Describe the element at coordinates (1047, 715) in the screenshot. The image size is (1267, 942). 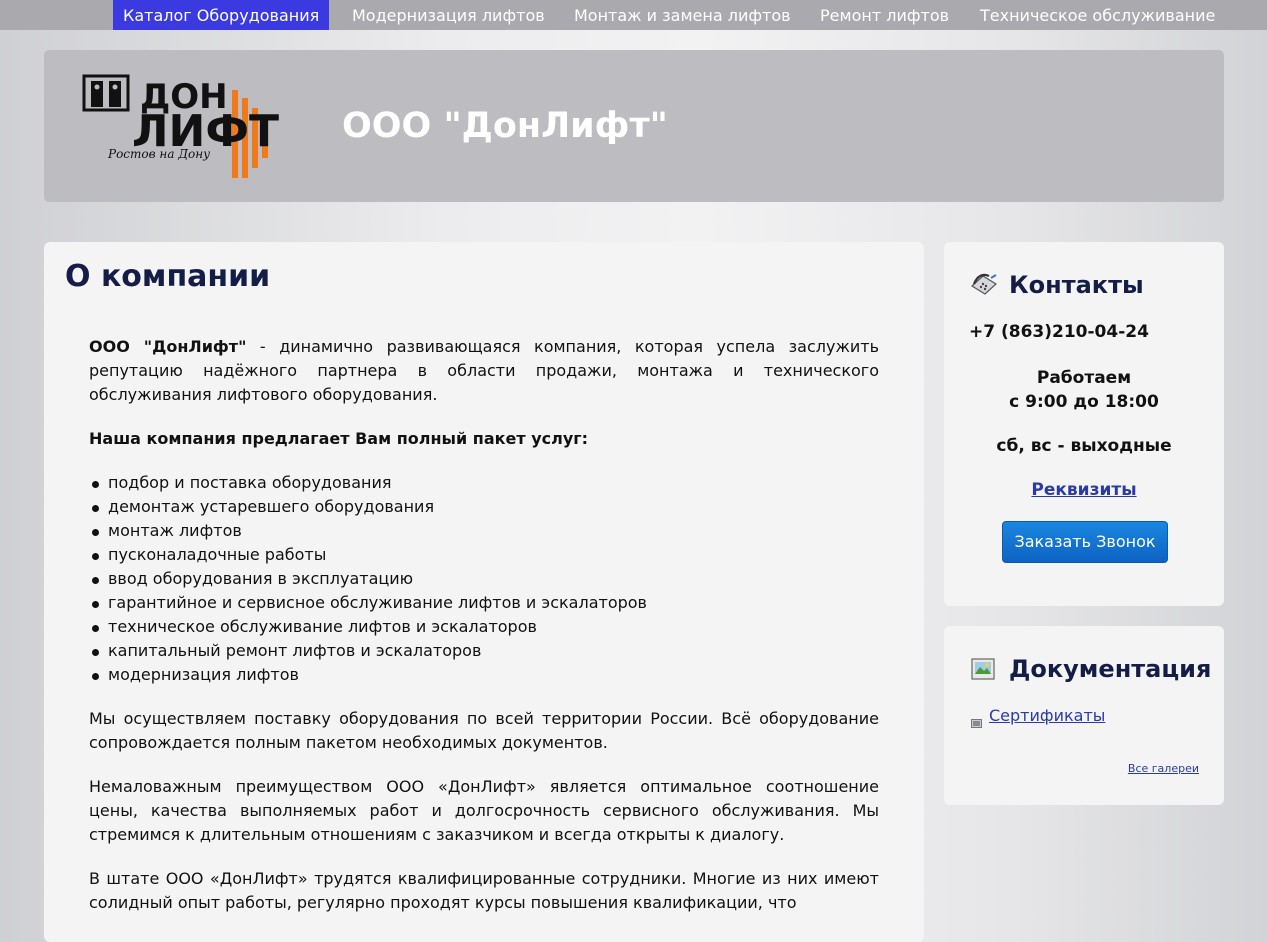
I see `certificates-link: Сертификаты` at that location.